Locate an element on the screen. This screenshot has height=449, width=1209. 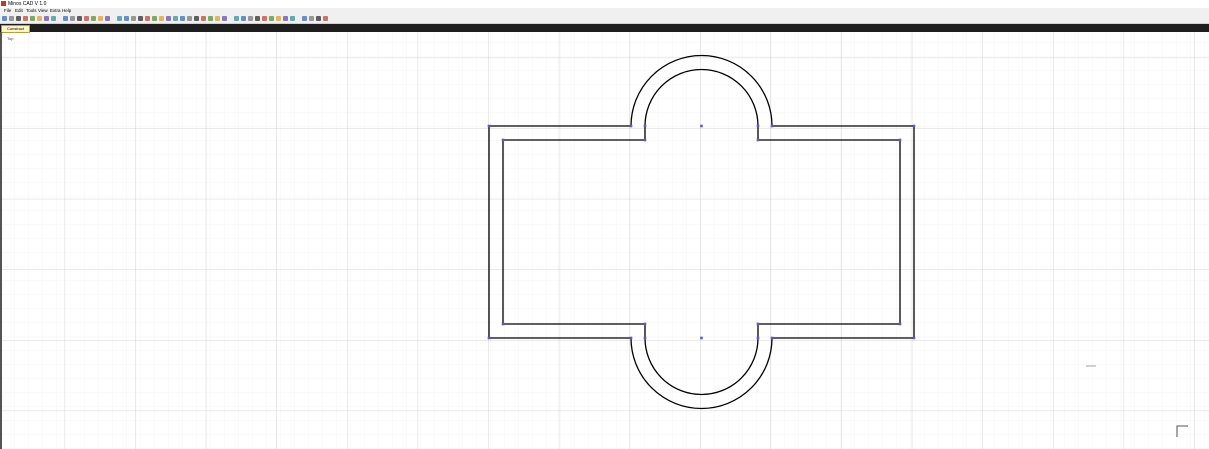
point-icon is located at coordinates (133, 18).